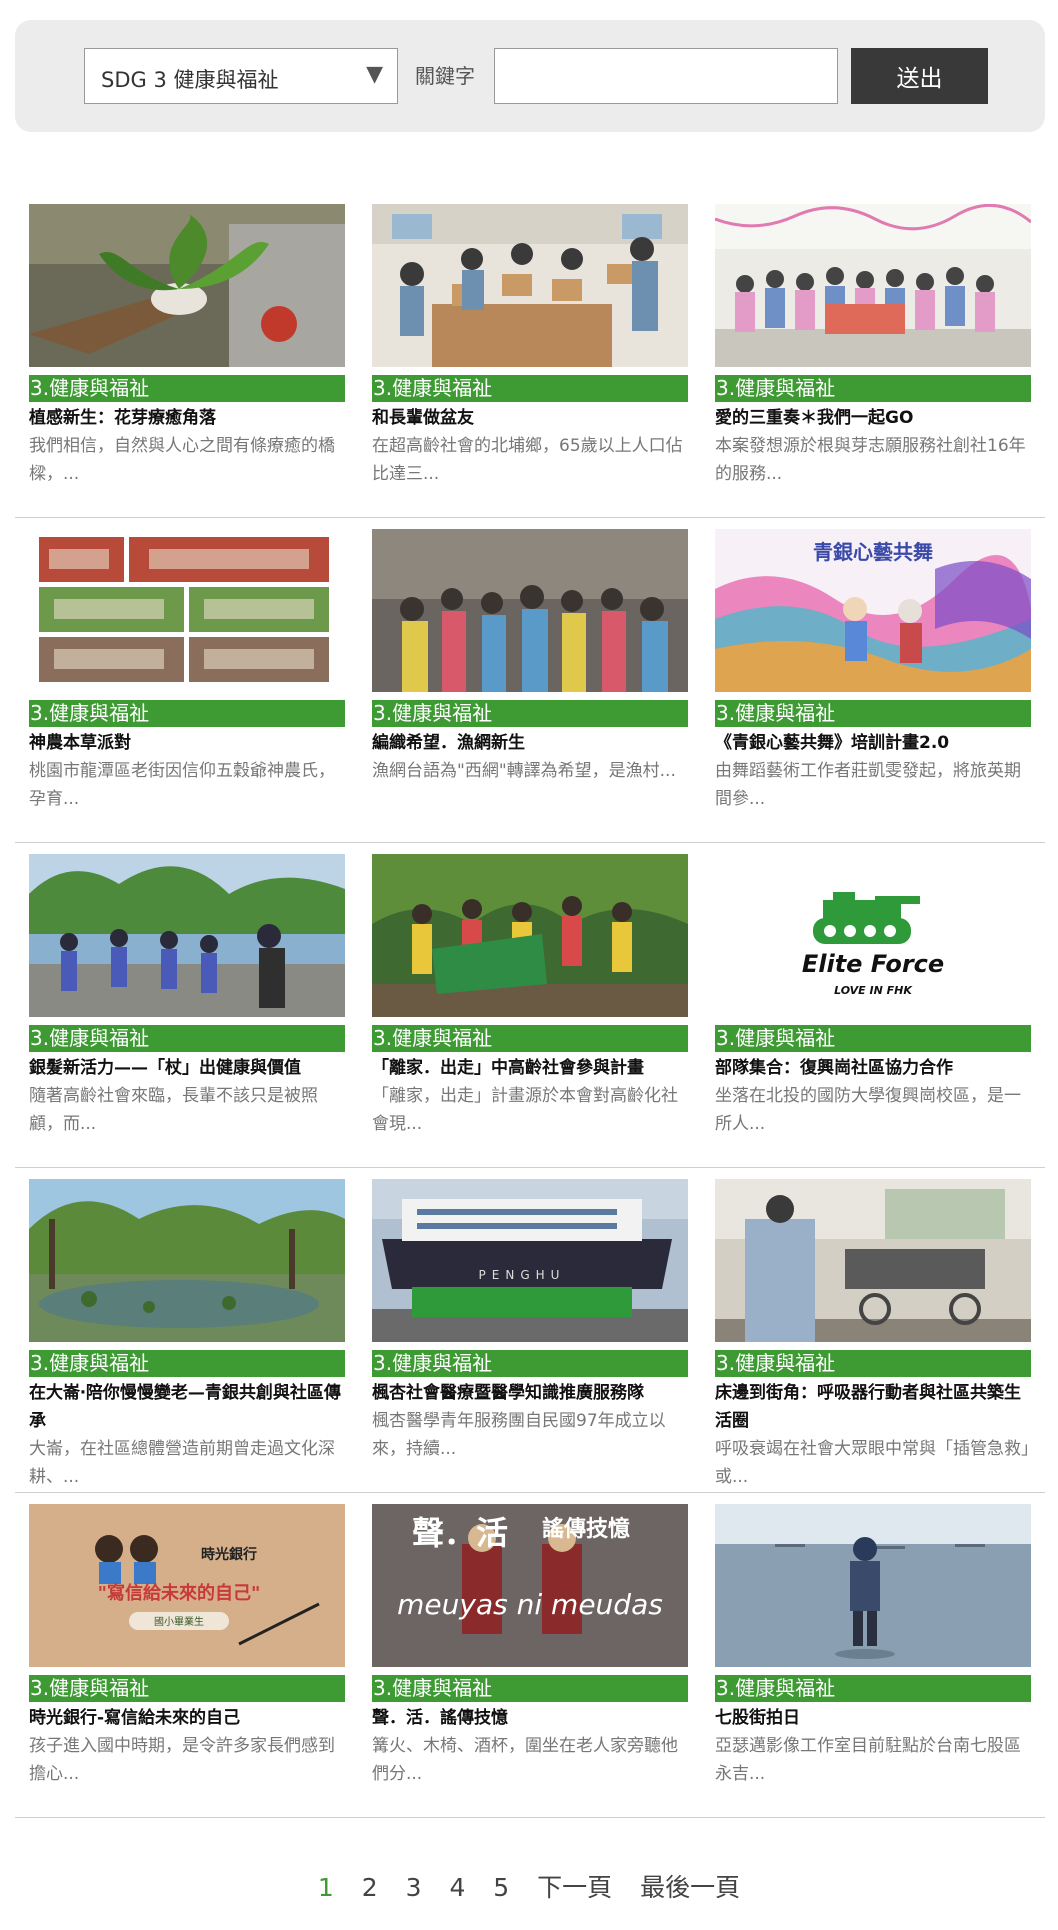 The width and height of the screenshot is (1058, 1930). I want to click on thumb-elite-subtitle: LOVE IN FHK, so click(873, 990).